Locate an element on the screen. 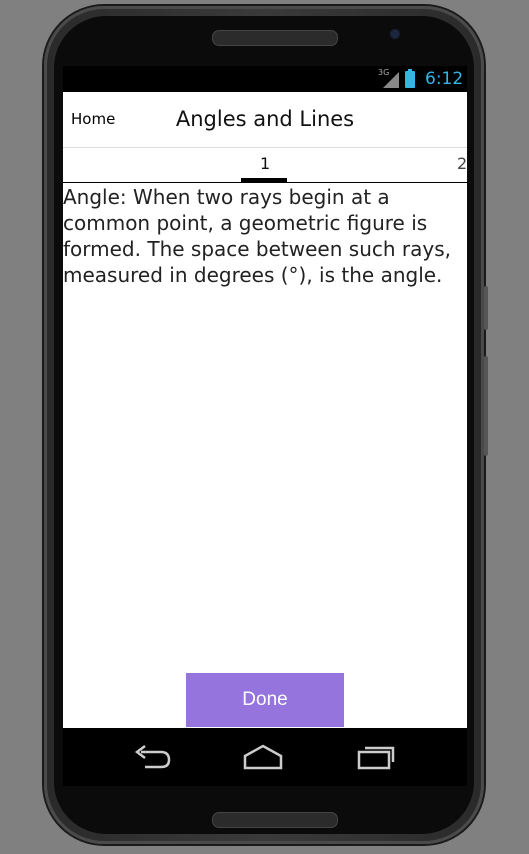  status-bar: 3G 6:12 is located at coordinates (265, 79).